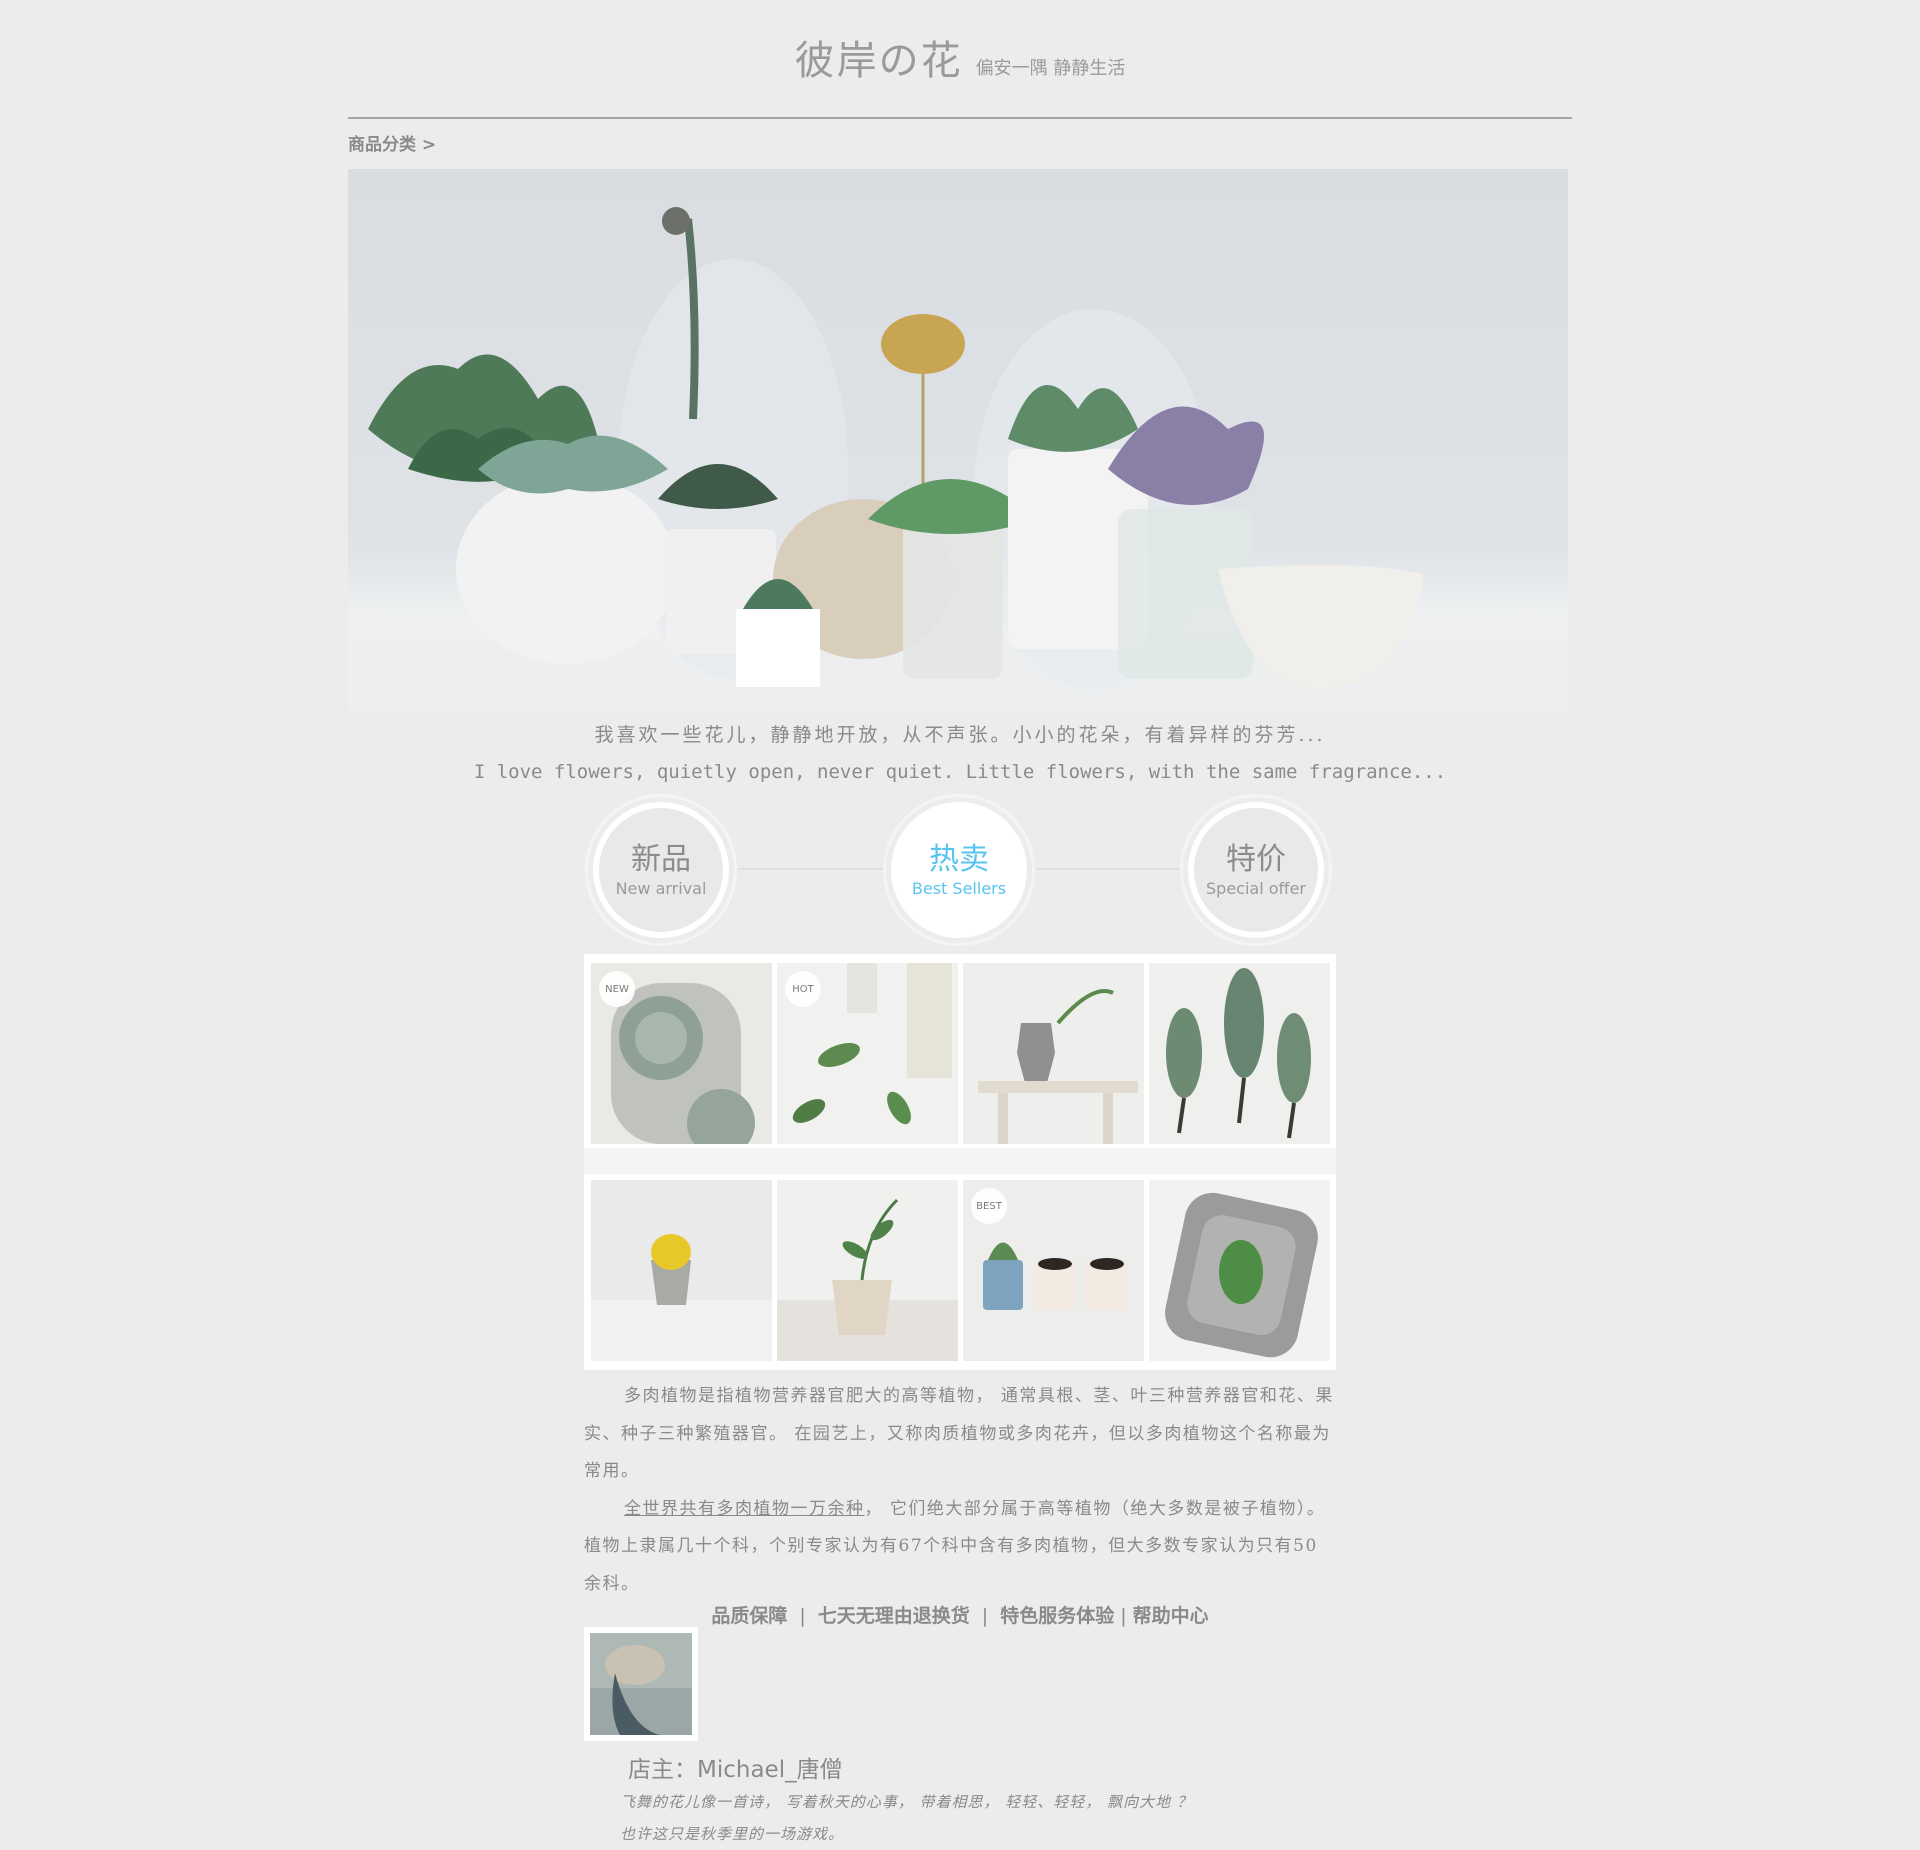 The height and width of the screenshot is (1850, 1920). I want to click on product-tile: NEW, so click(681, 1053).